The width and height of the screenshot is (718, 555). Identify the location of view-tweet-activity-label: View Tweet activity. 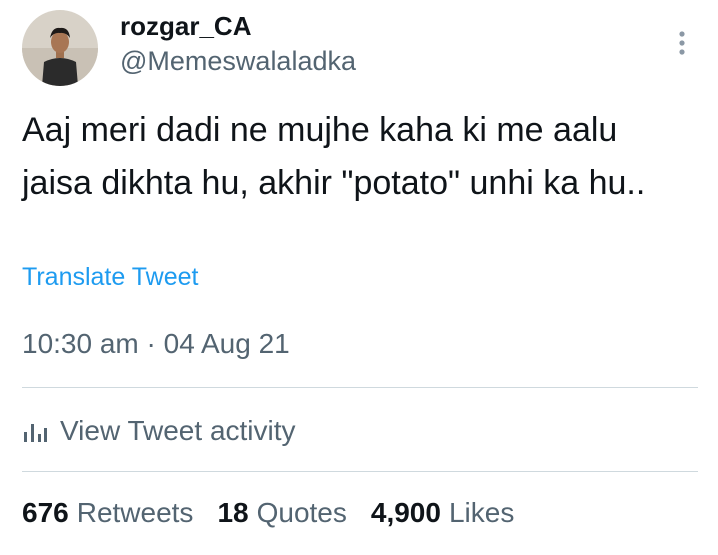
(178, 430).